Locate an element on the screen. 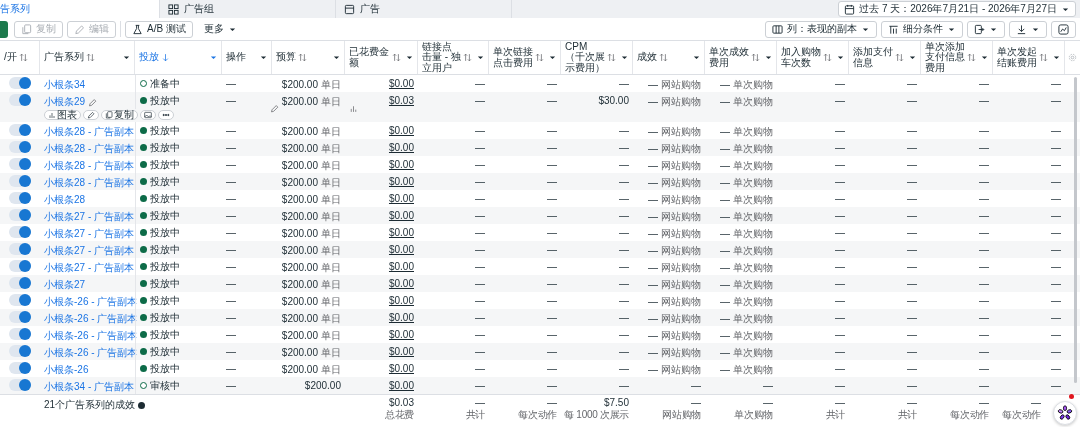  column-header: 成效 is located at coordinates (669, 57).